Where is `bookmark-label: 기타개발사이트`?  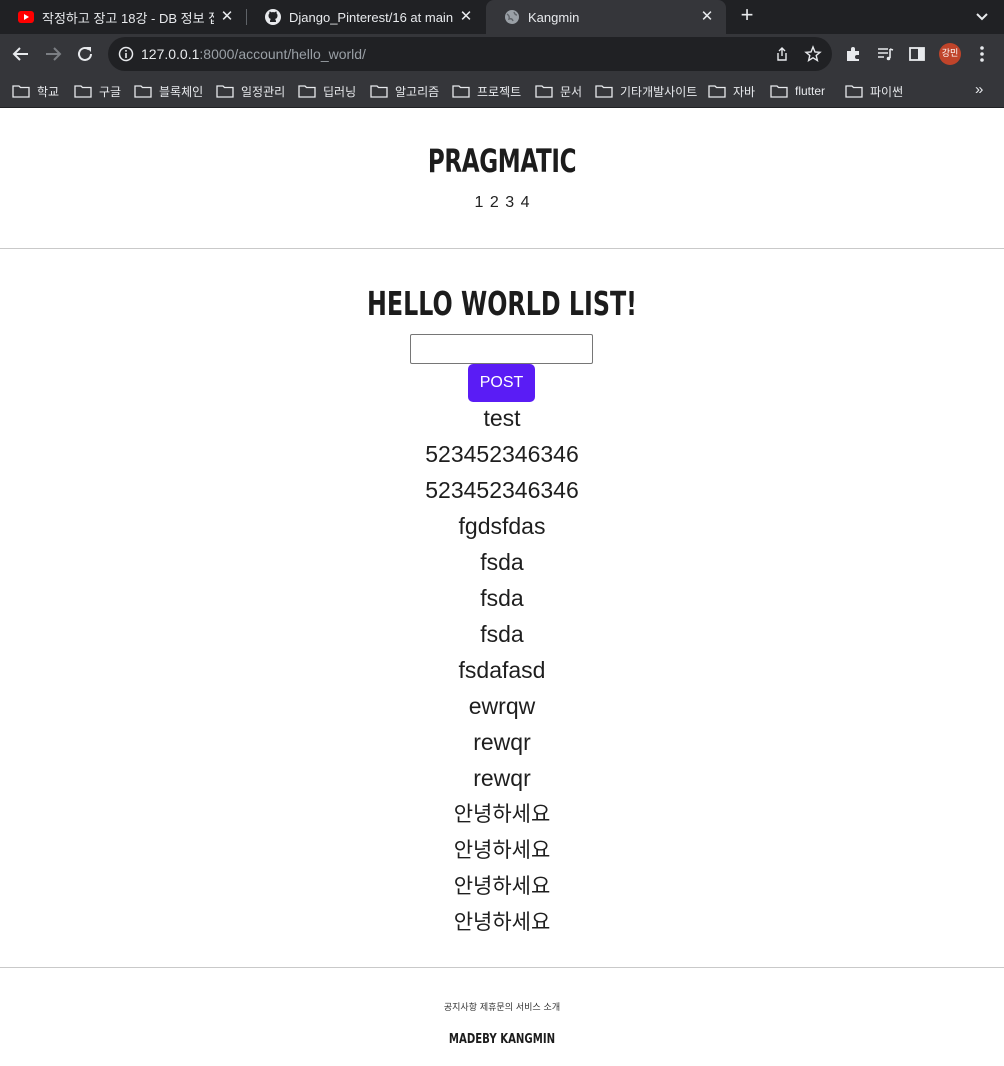
bookmark-label: 기타개발사이트 is located at coordinates (659, 91).